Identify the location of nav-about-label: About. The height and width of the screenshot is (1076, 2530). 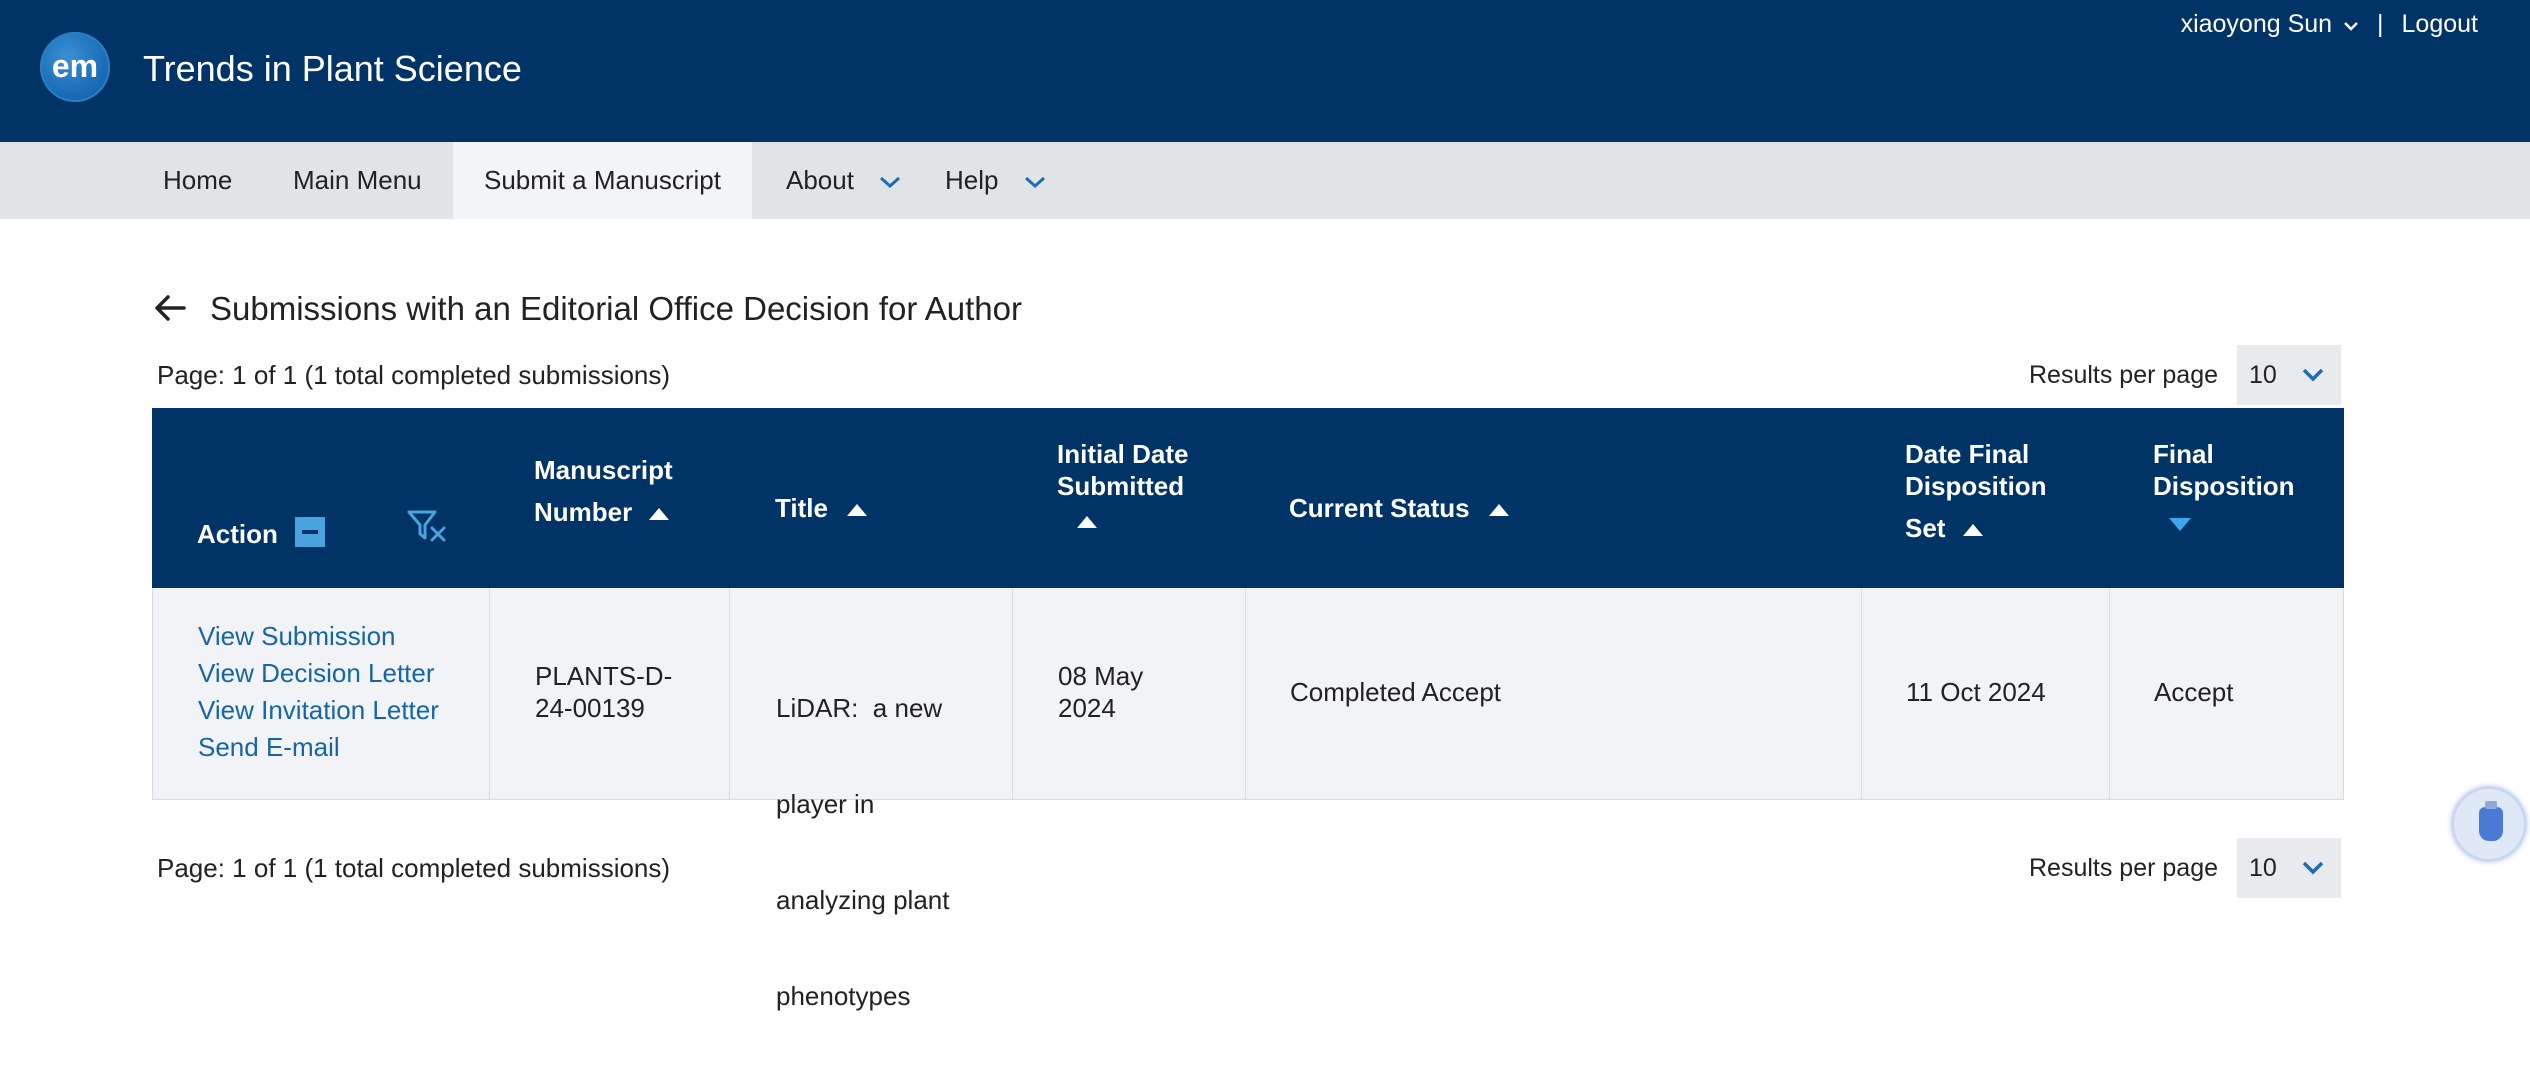
(820, 180).